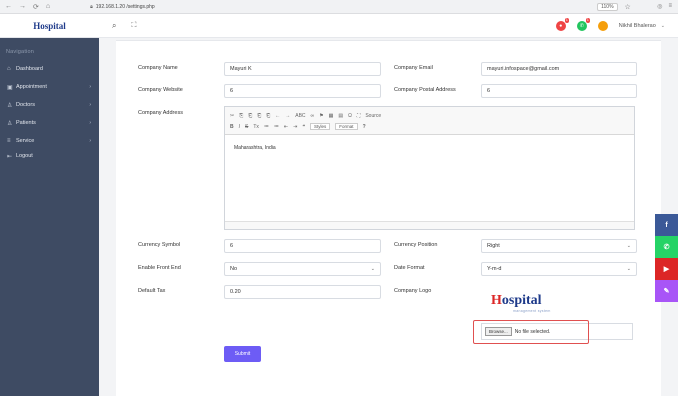 This screenshot has height=396, width=678. I want to click on blockquote-icon: ❝, so click(303, 127).